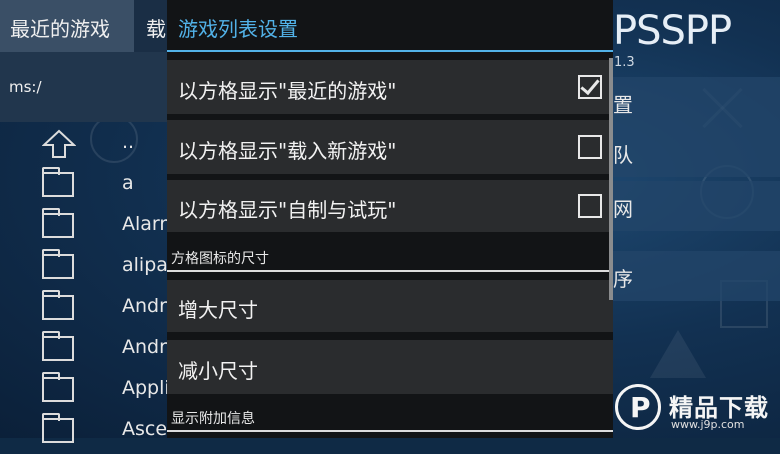 Image resolution: width=780 pixels, height=454 pixels. I want to click on app-version: 1.3, so click(624, 62).